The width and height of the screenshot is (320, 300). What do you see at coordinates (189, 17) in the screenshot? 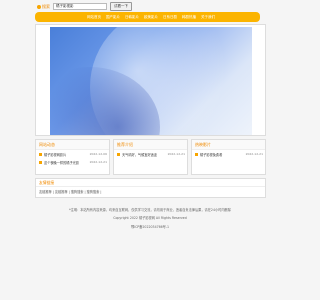
I see `nav-item-kr-drama: 韩剧热播` at bounding box center [189, 17].